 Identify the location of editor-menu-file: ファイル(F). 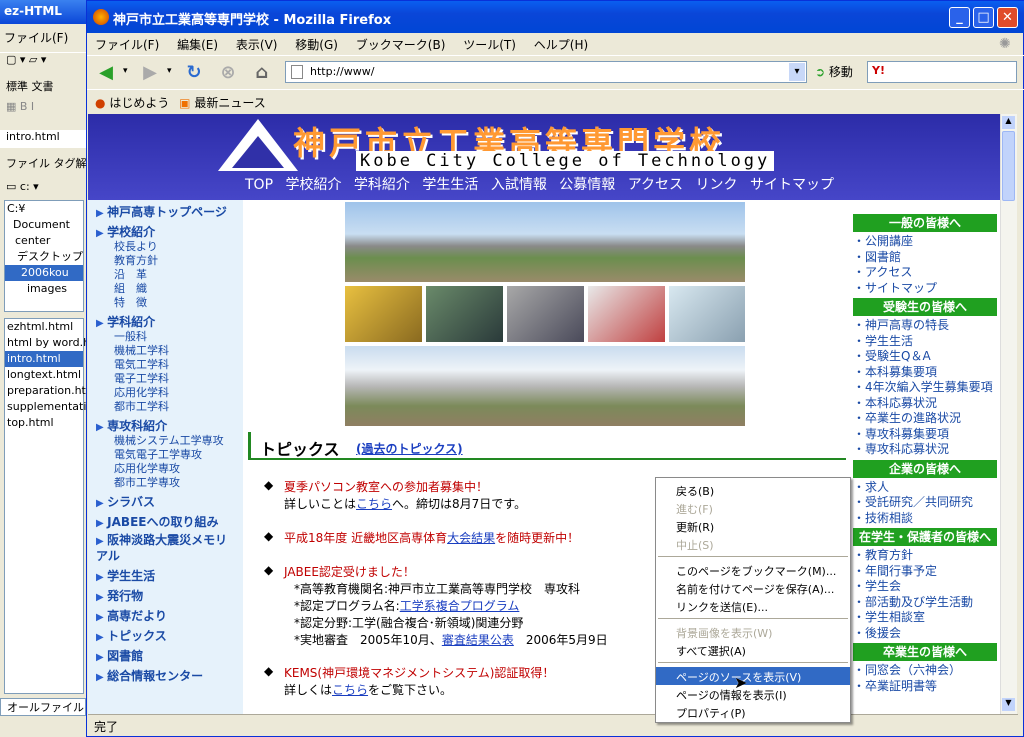
(43, 36).